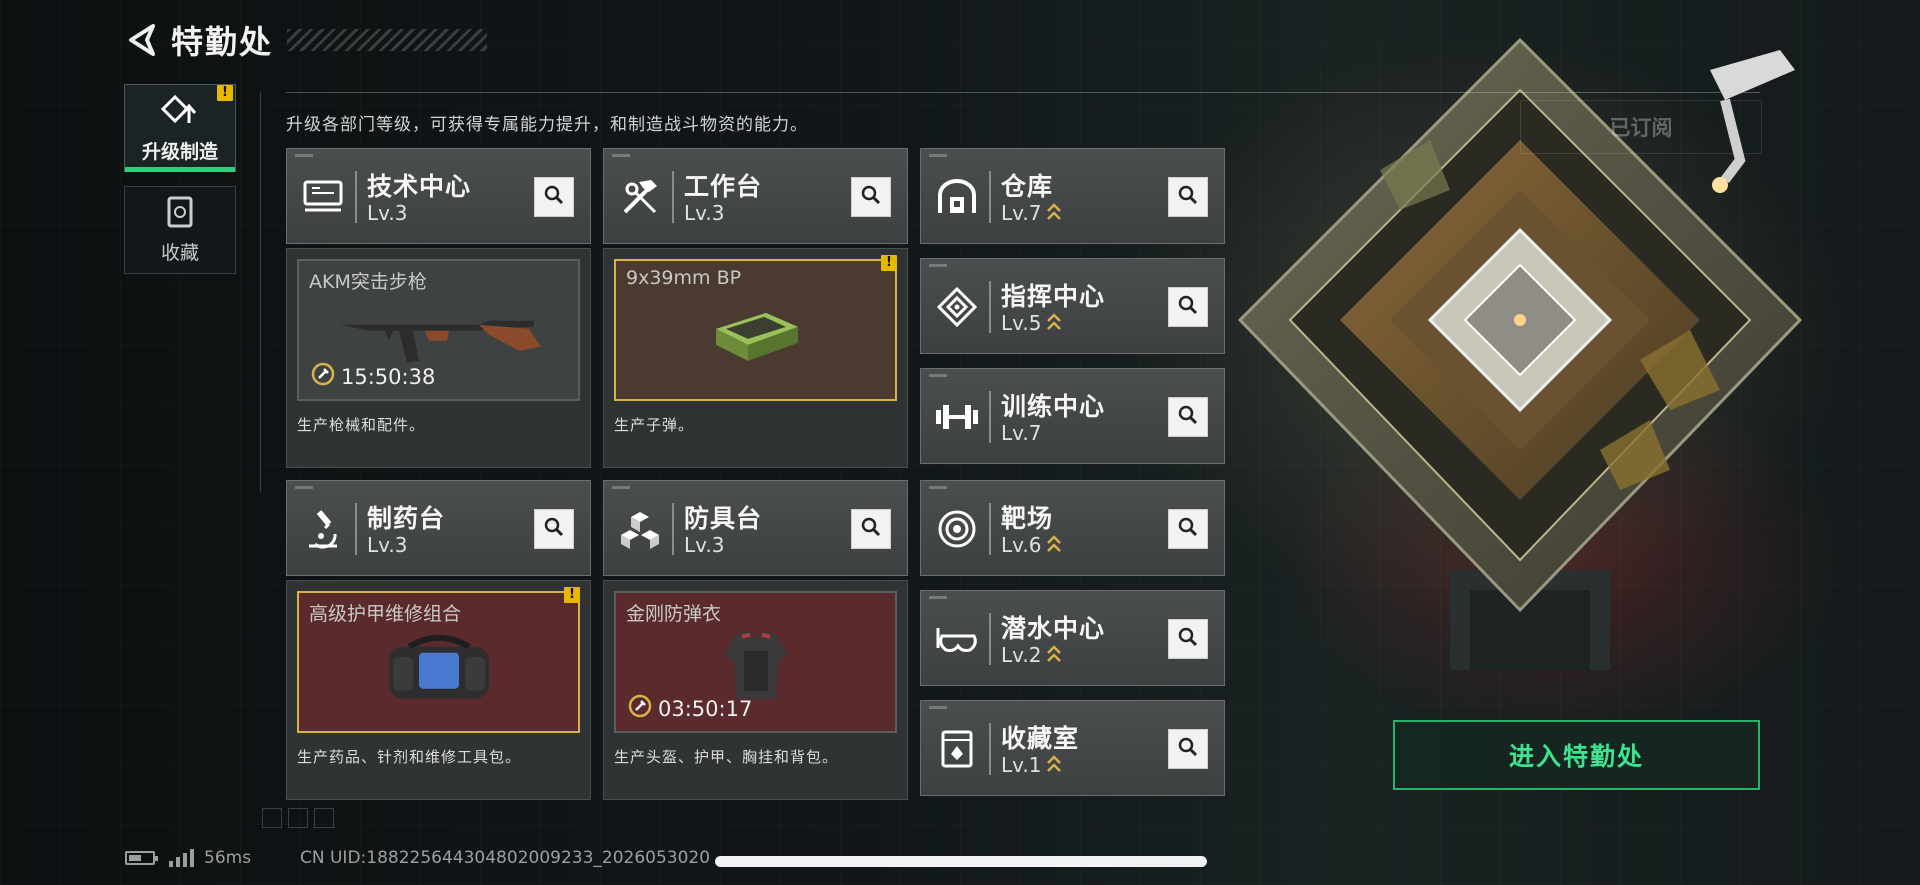 This screenshot has width=1920, height=885. I want to click on dept-name: 防具台, so click(723, 518).